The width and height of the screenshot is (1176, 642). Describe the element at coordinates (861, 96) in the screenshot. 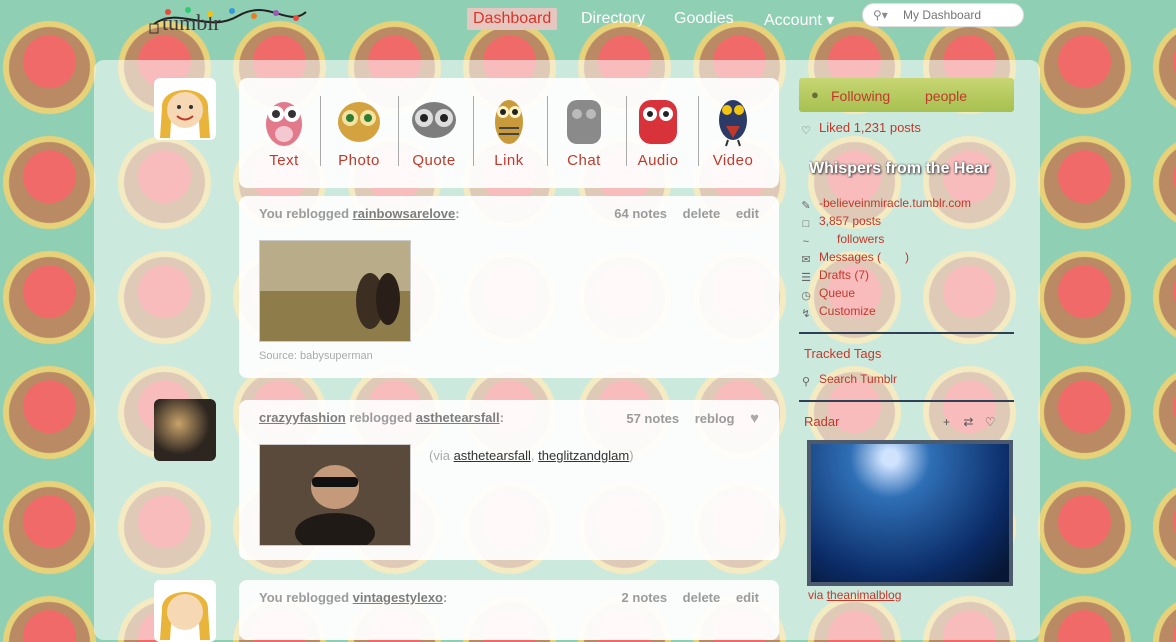

I see `following-label: Following` at that location.